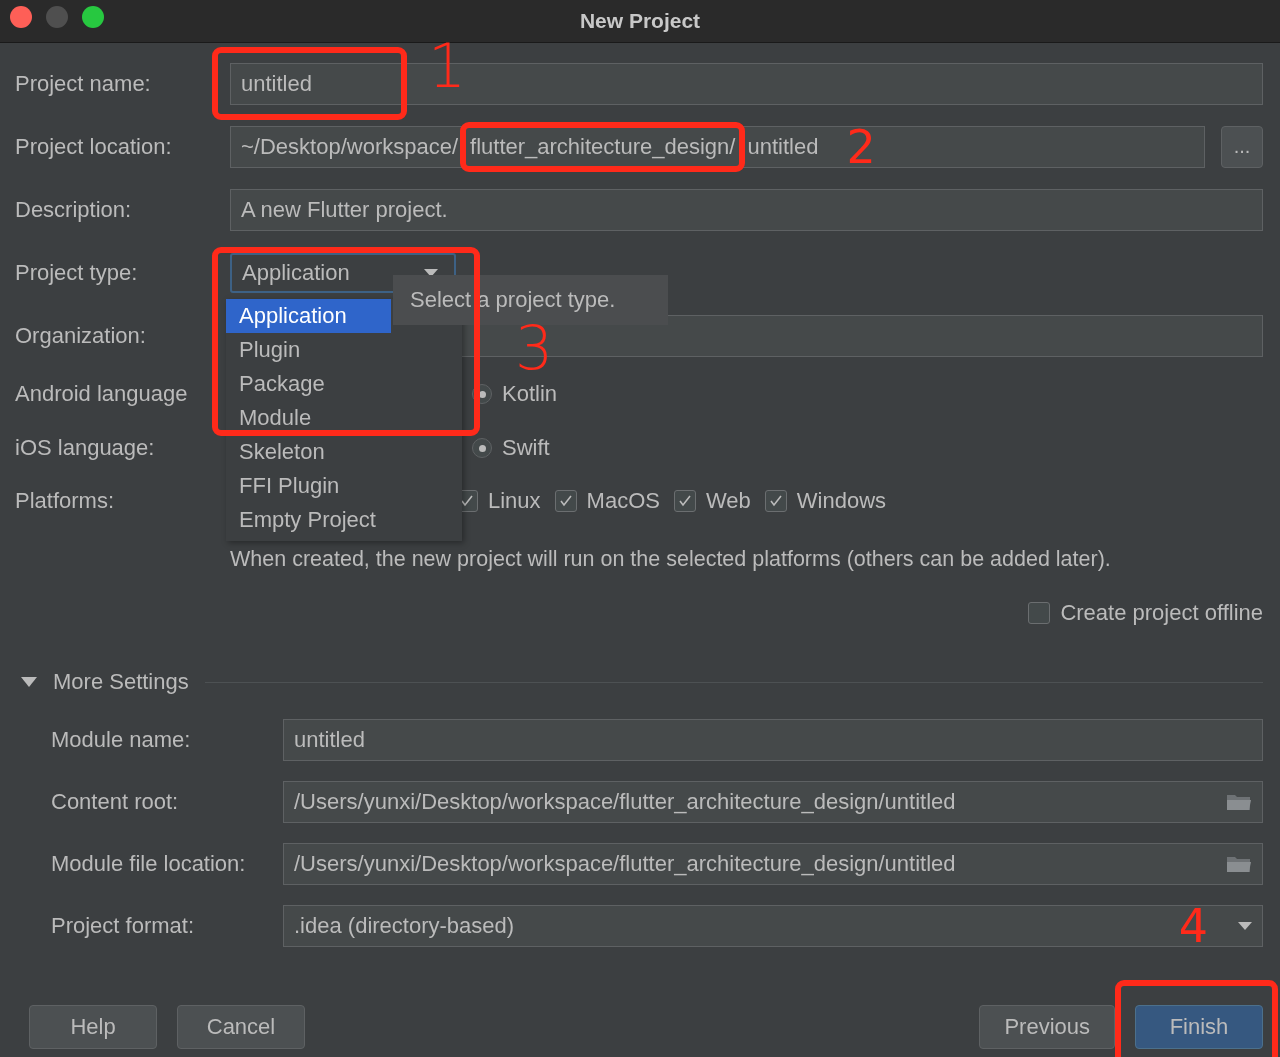  What do you see at coordinates (77, 272) in the screenshot?
I see `field-label: Project type:` at bounding box center [77, 272].